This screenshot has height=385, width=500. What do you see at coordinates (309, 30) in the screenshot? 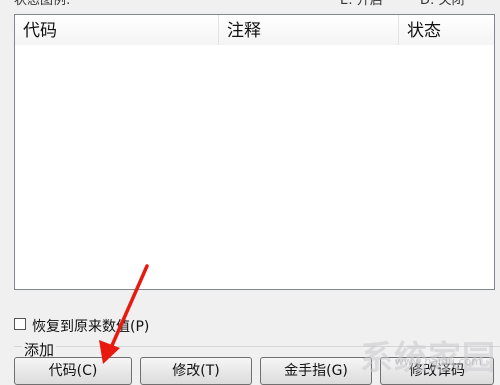
I see `column-header-comment: 注释` at bounding box center [309, 30].